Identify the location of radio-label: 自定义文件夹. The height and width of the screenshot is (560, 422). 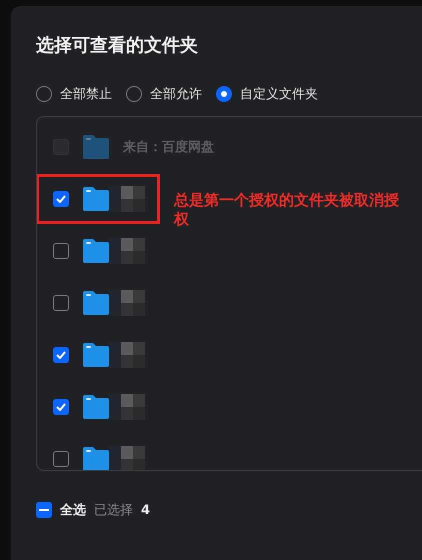
(279, 94).